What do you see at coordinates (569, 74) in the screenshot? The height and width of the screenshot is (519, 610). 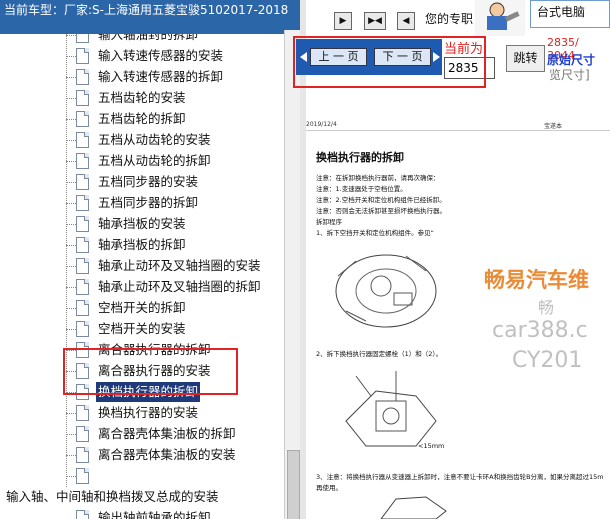 I see `view-size-link: 览尺寸]` at bounding box center [569, 74].